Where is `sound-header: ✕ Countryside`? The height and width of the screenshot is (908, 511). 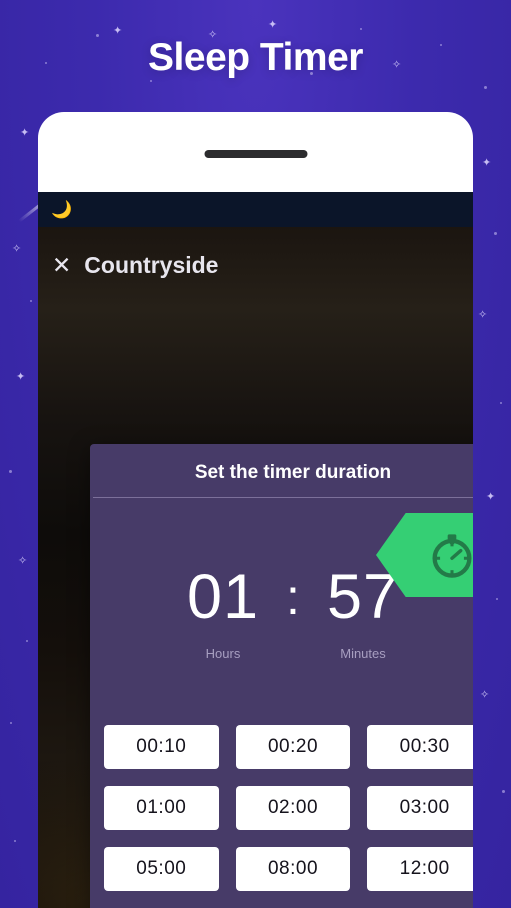 sound-header: ✕ Countryside is located at coordinates (135, 265).